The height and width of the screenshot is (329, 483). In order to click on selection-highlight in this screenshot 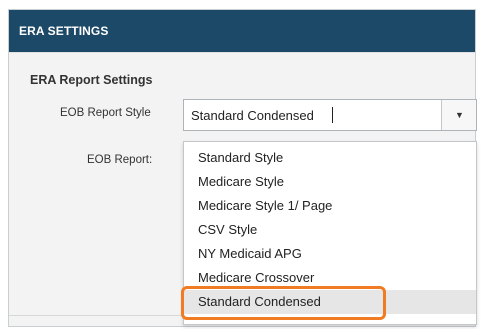, I will do `click(283, 303)`.